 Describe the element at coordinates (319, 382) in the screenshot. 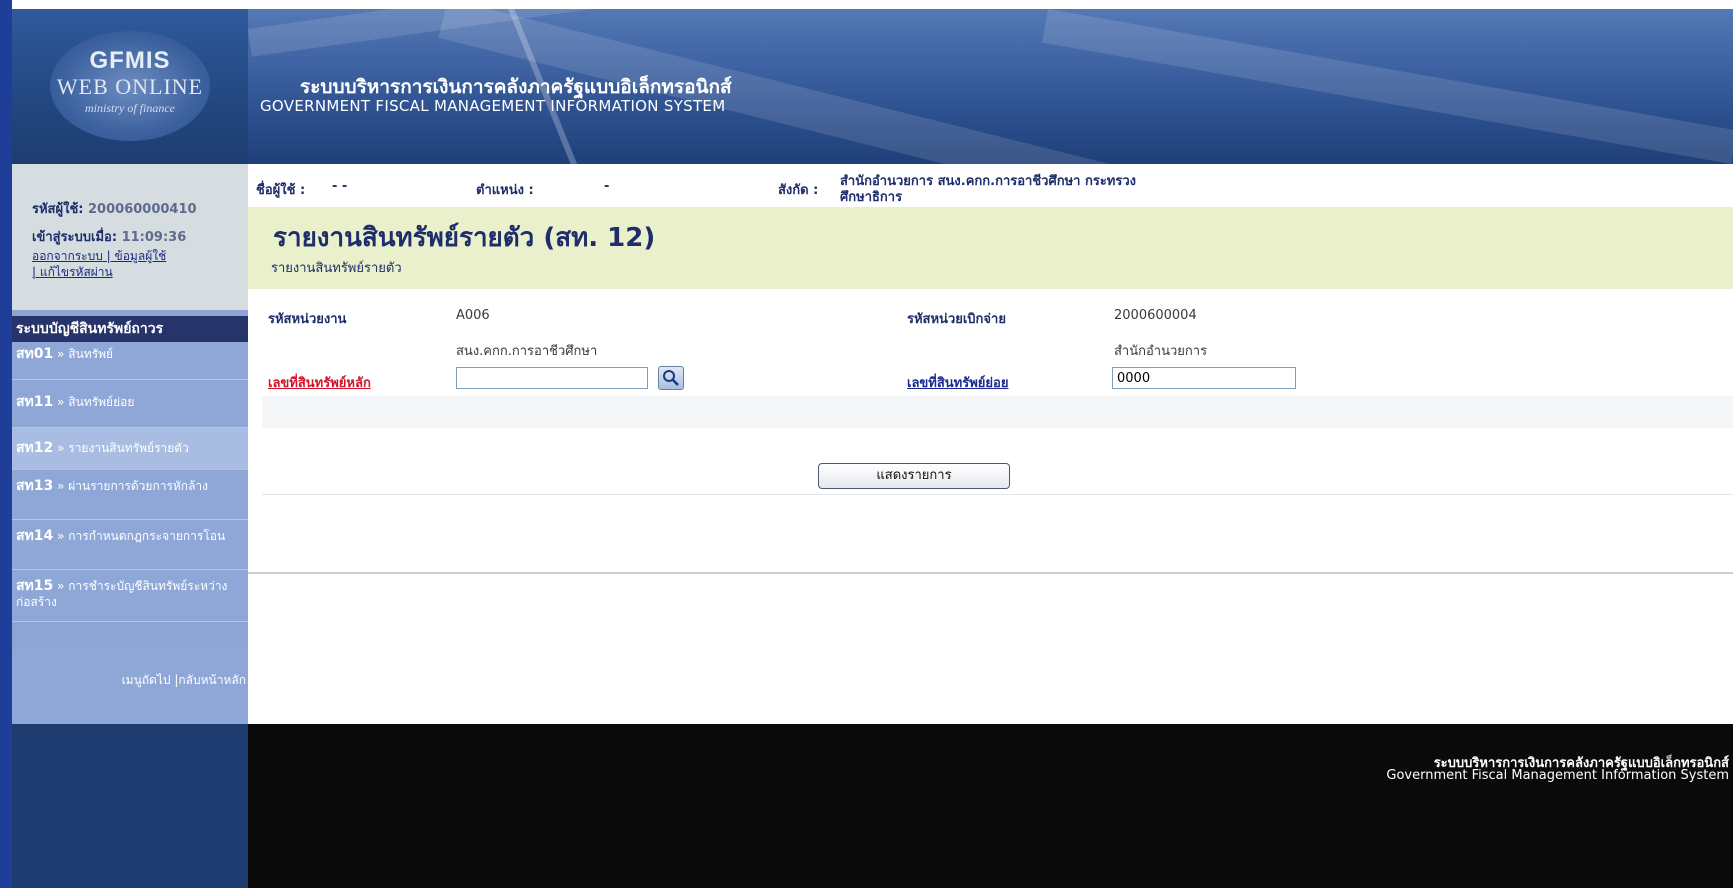

I see `main-asset-label-link: เลขที่สินทรัพย์หลัก` at that location.